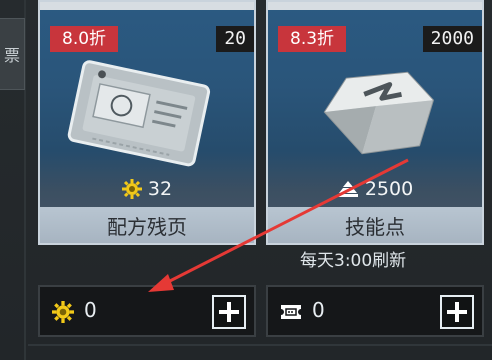 The image size is (492, 360). I want to click on add-currency-button, so click(229, 312).